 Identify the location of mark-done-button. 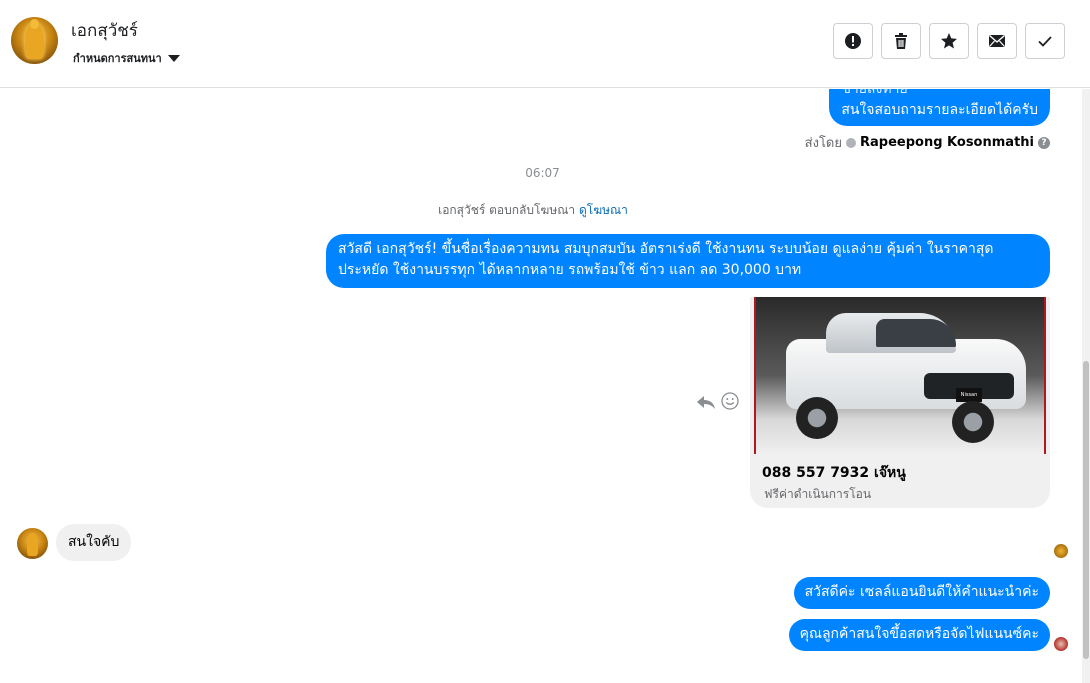
(1045, 41).